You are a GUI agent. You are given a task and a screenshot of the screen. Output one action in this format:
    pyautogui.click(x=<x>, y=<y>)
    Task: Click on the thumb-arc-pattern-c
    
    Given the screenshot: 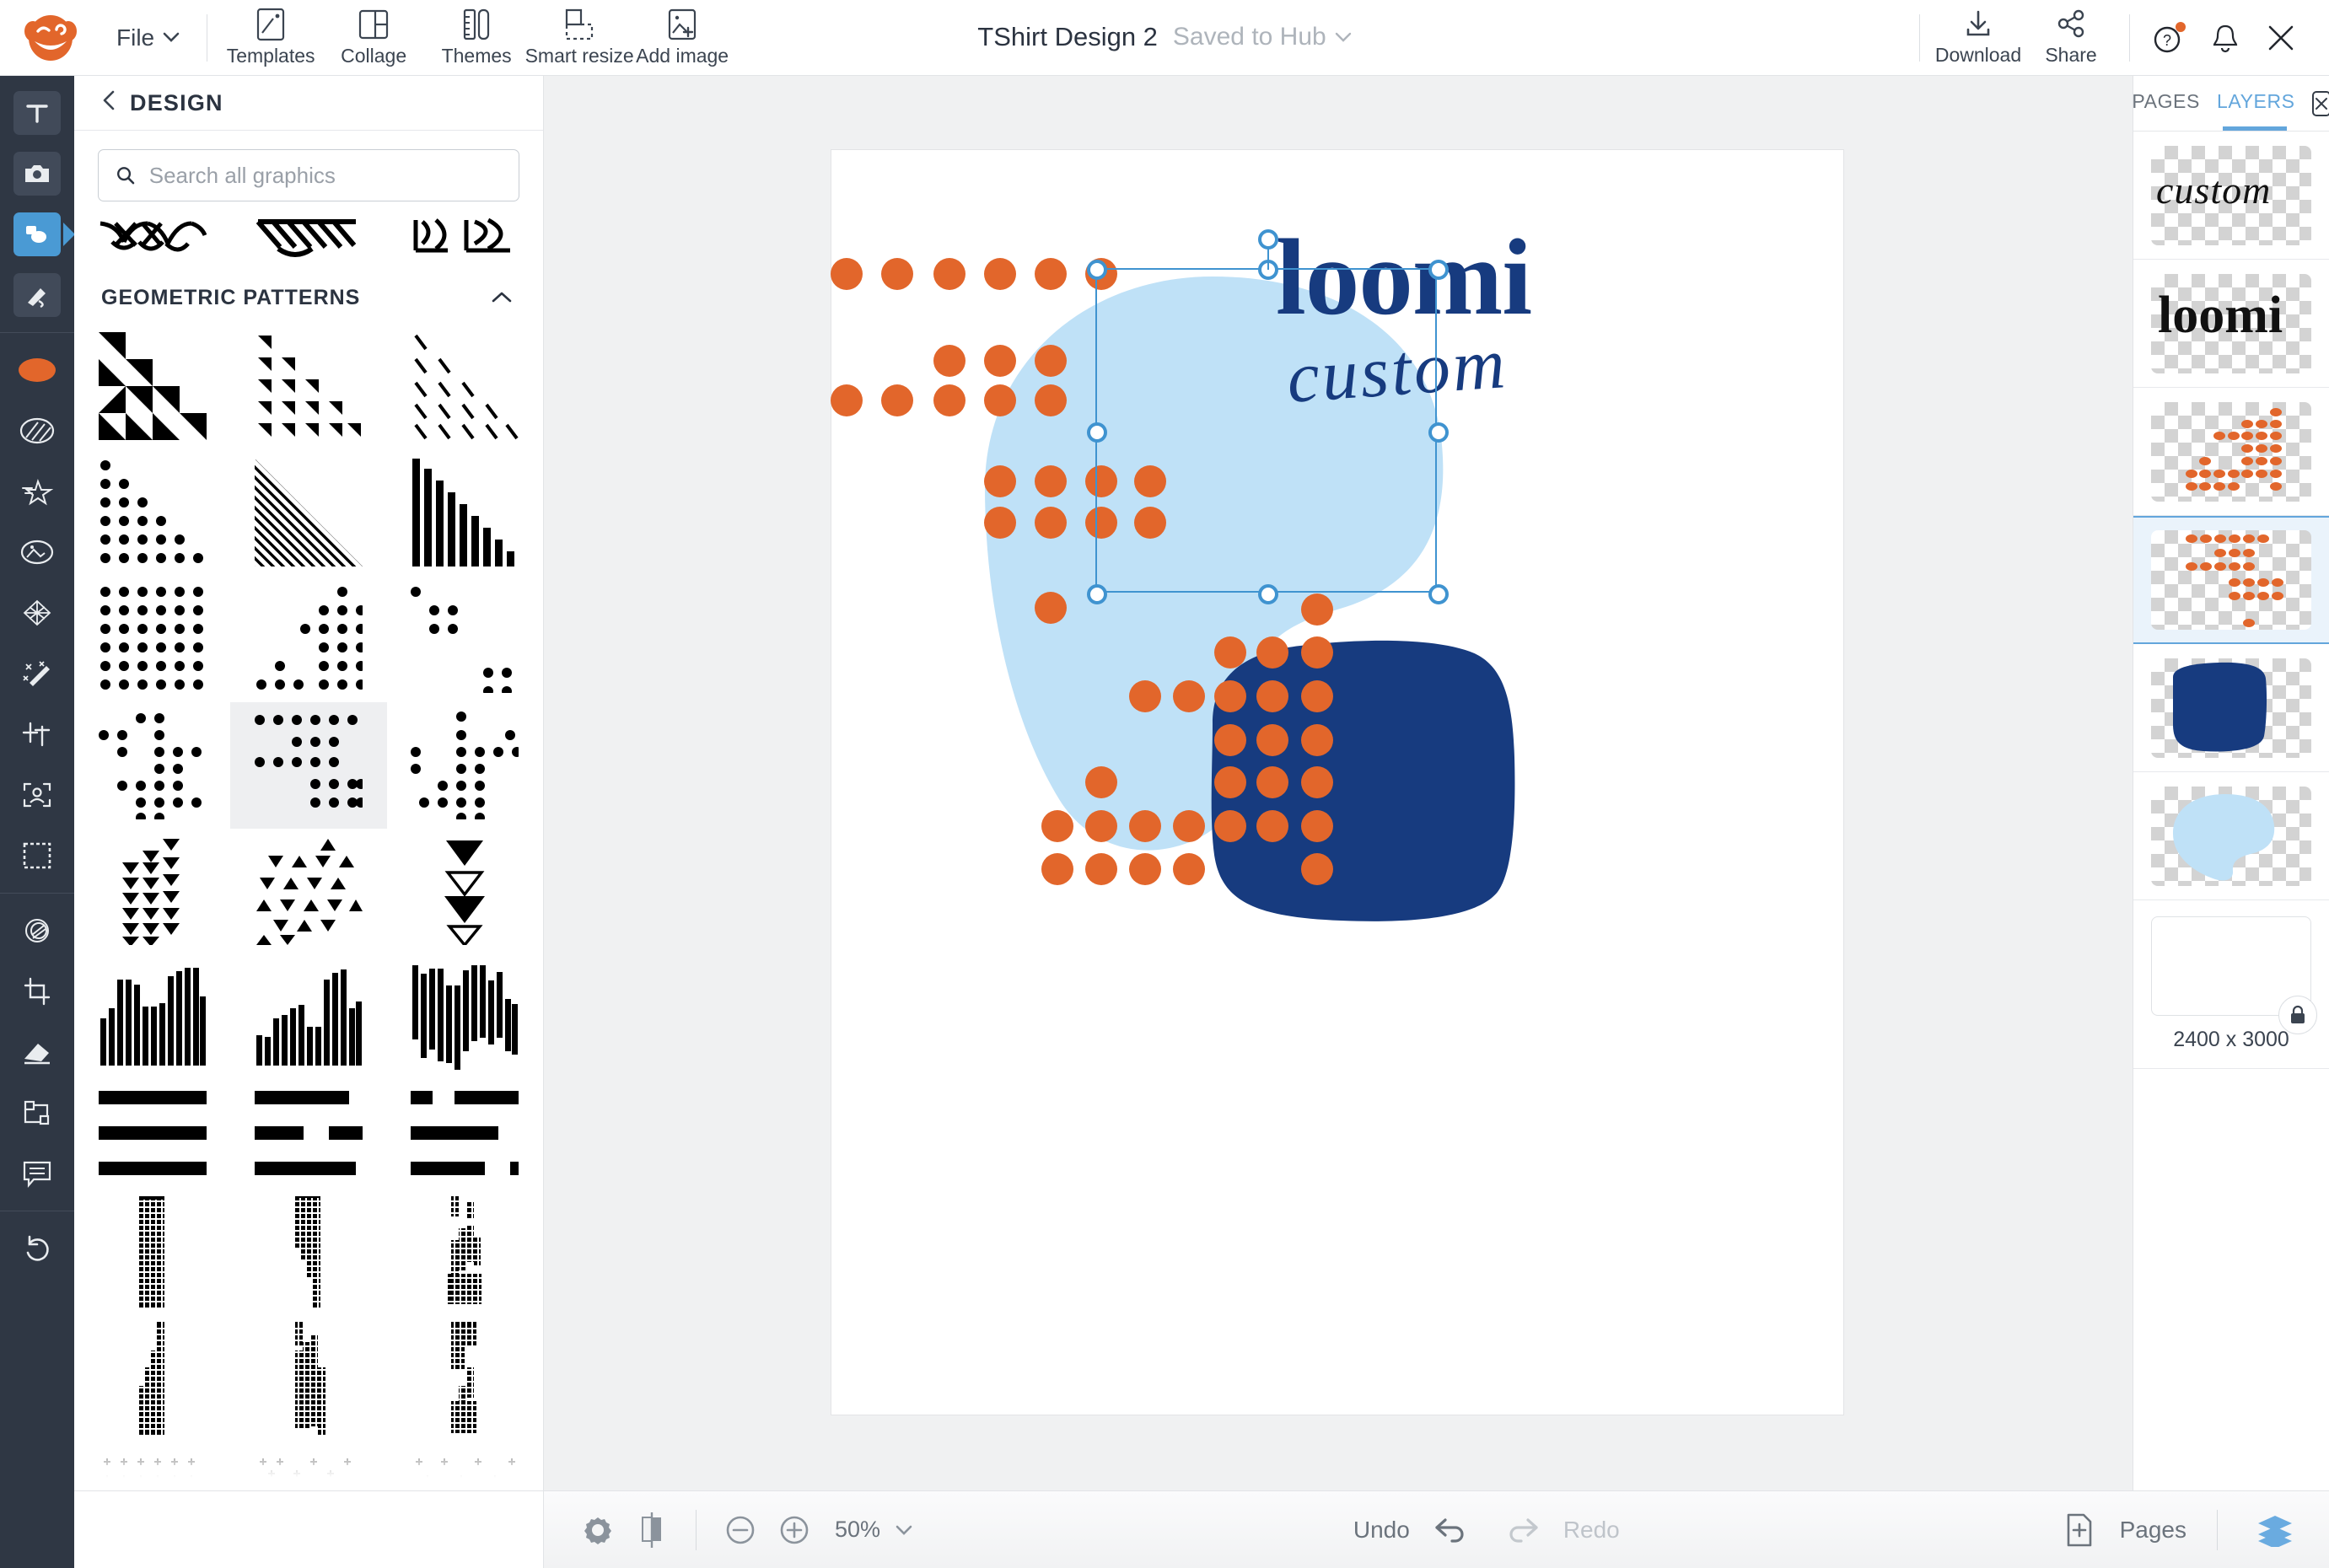 What is the action you would take?
    pyautogui.click(x=465, y=243)
    